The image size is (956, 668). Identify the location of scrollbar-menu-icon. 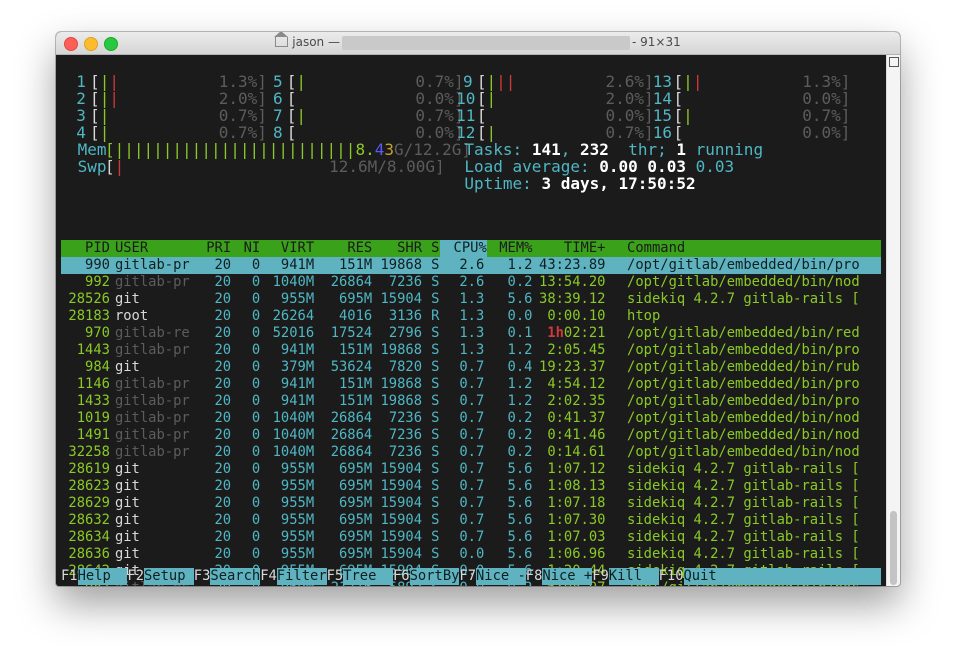
(894, 62).